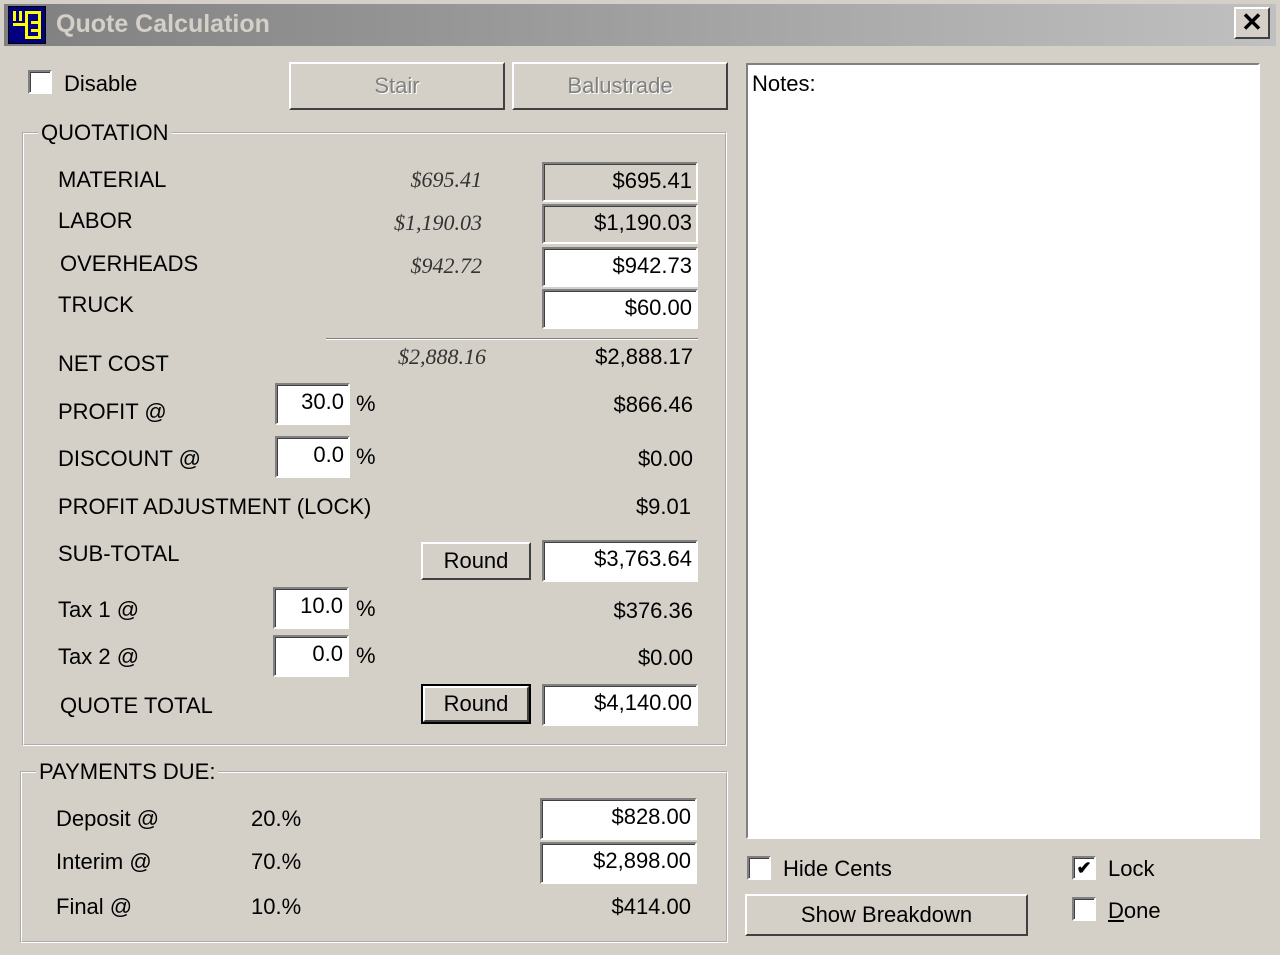 The image size is (1280, 955). I want to click on close-button: ✕, so click(1252, 23).